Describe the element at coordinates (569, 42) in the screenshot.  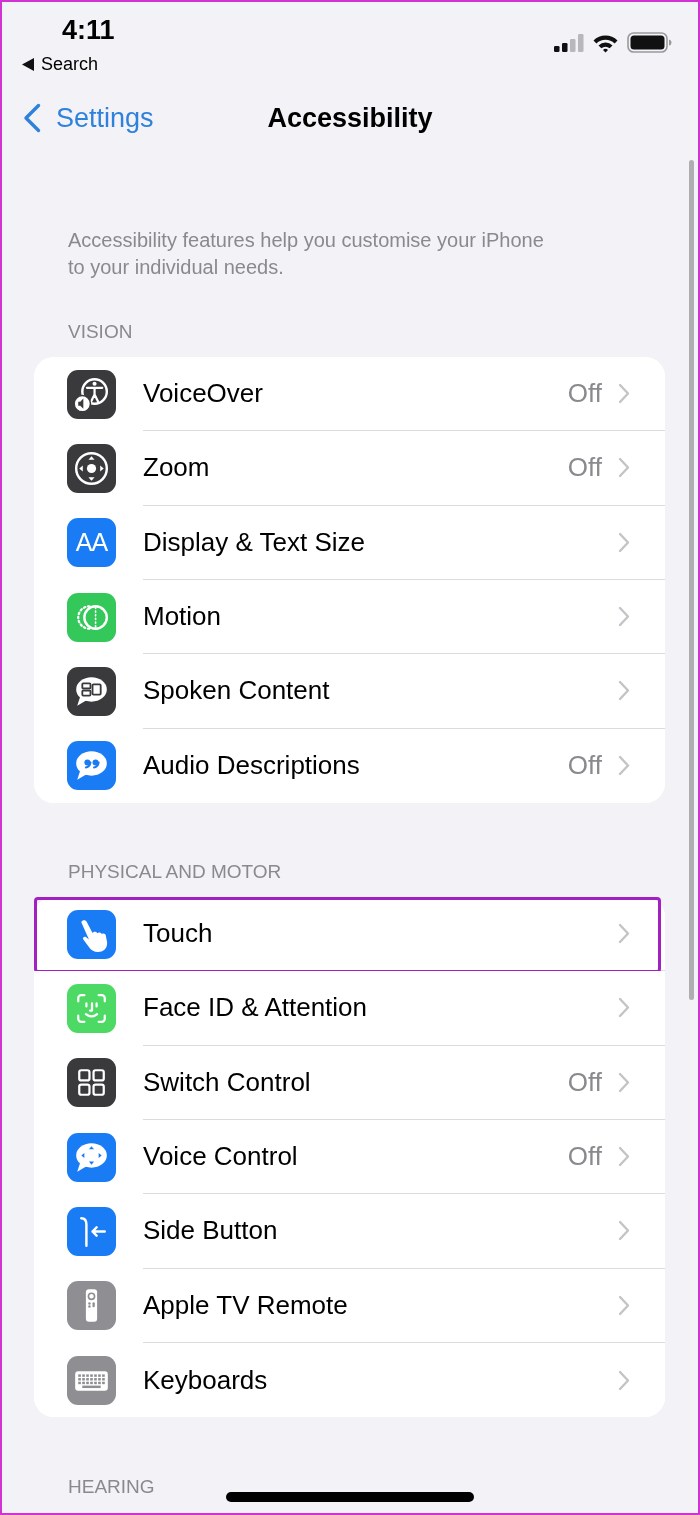
I see `signal-icon` at that location.